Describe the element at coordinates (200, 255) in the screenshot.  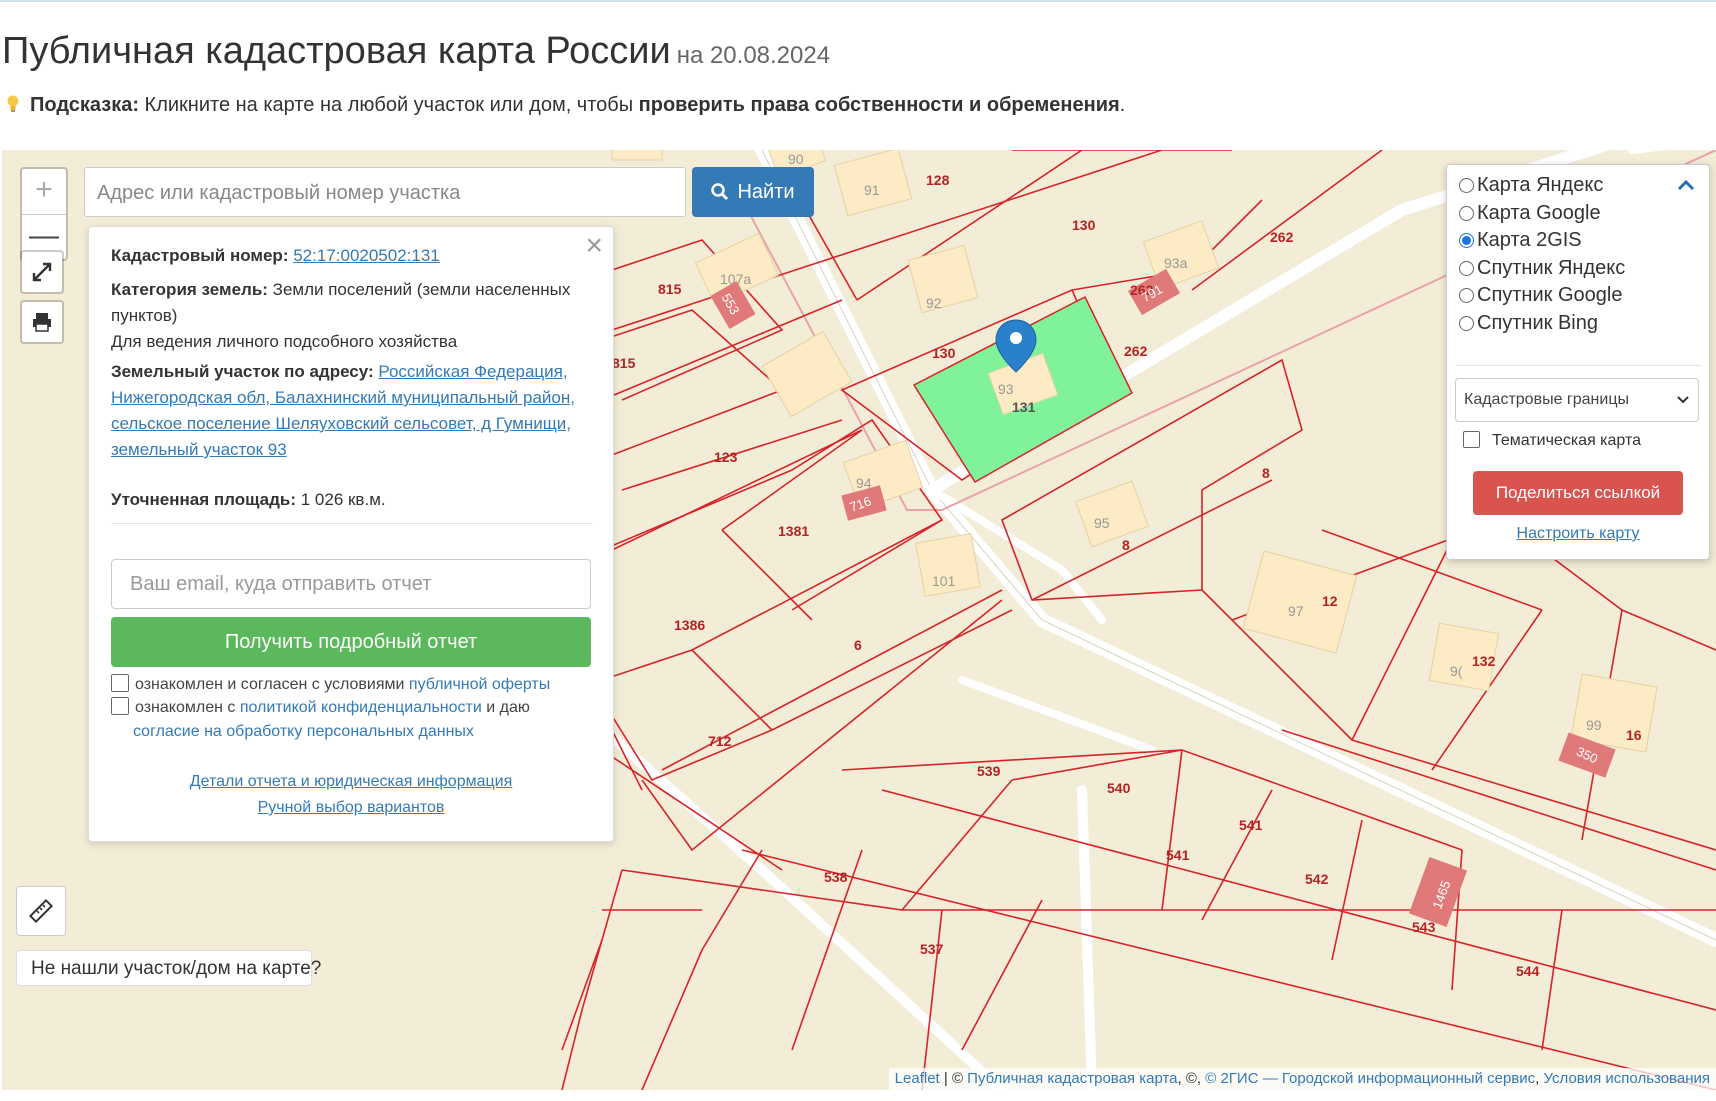
I see `cadastral-label: Кадастровый номер:` at that location.